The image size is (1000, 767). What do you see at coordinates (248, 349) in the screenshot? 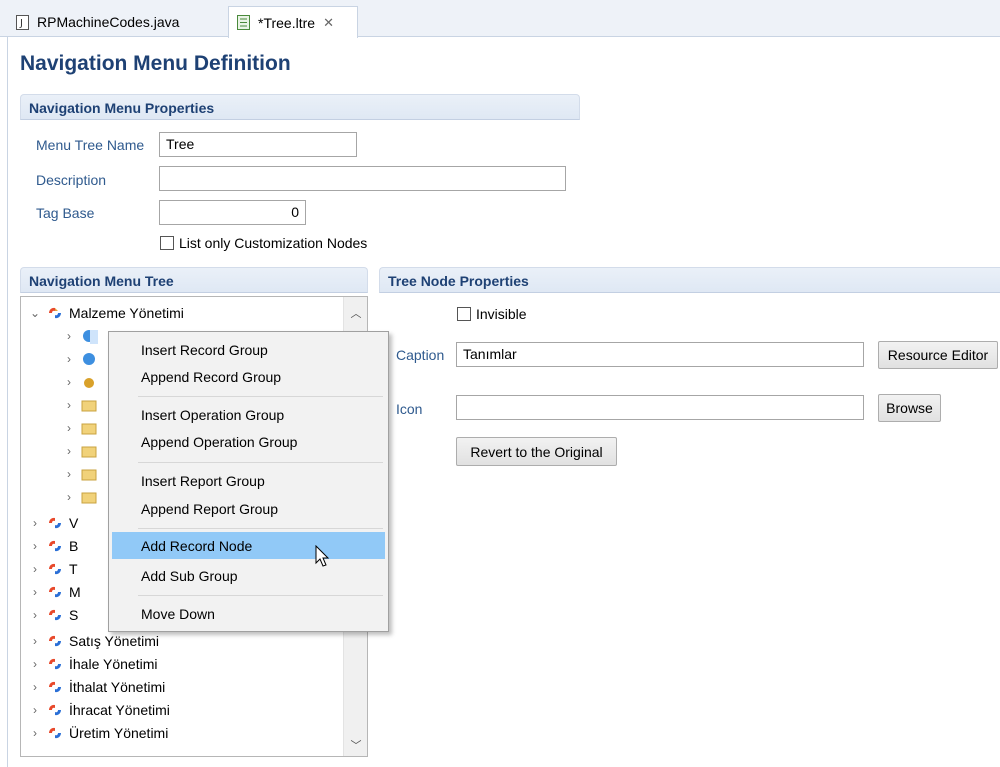
I see `menu-item-insert-record-group: Insert Record Group` at bounding box center [248, 349].